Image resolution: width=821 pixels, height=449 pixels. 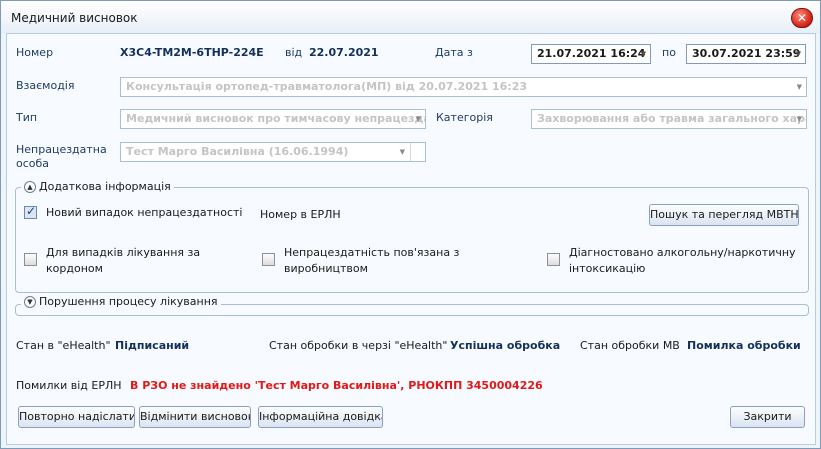 I want to click on close-window-button: ✕, so click(x=802, y=18).